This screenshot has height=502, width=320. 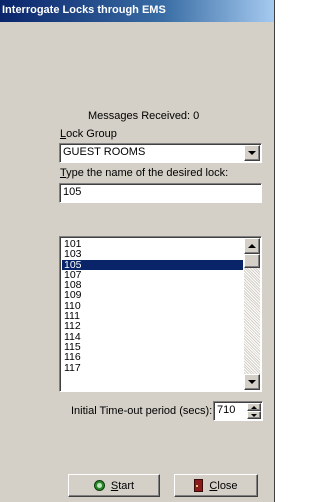 I want to click on timeout-label: Initial Time-out period (secs):, so click(x=142, y=411).